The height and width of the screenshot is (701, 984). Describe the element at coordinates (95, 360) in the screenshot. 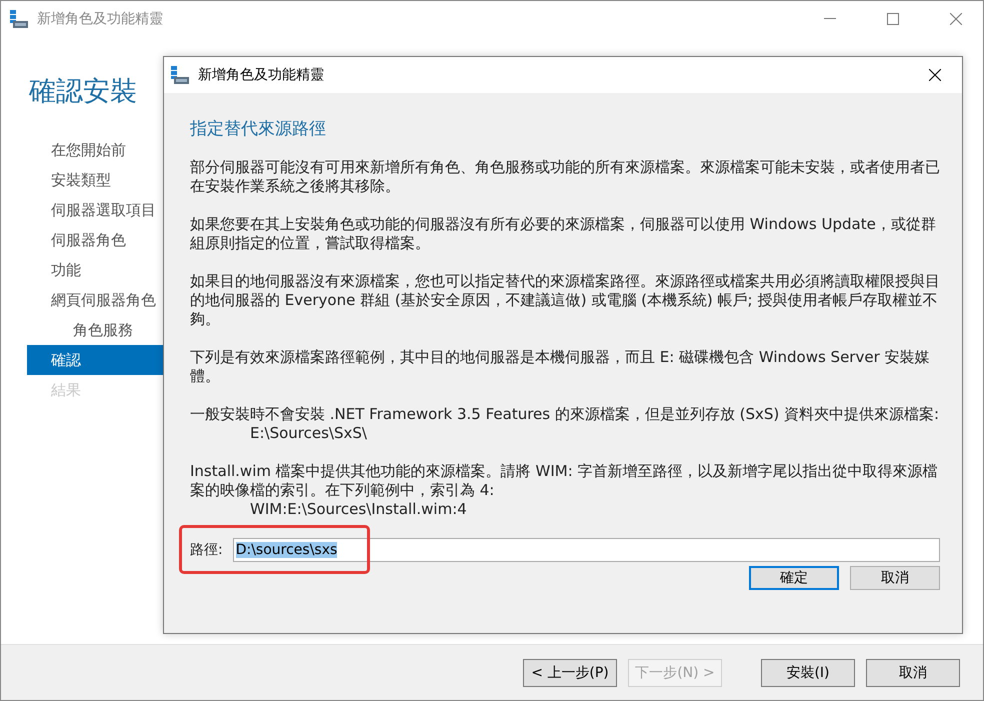

I see `wizard-step: 確認` at that location.